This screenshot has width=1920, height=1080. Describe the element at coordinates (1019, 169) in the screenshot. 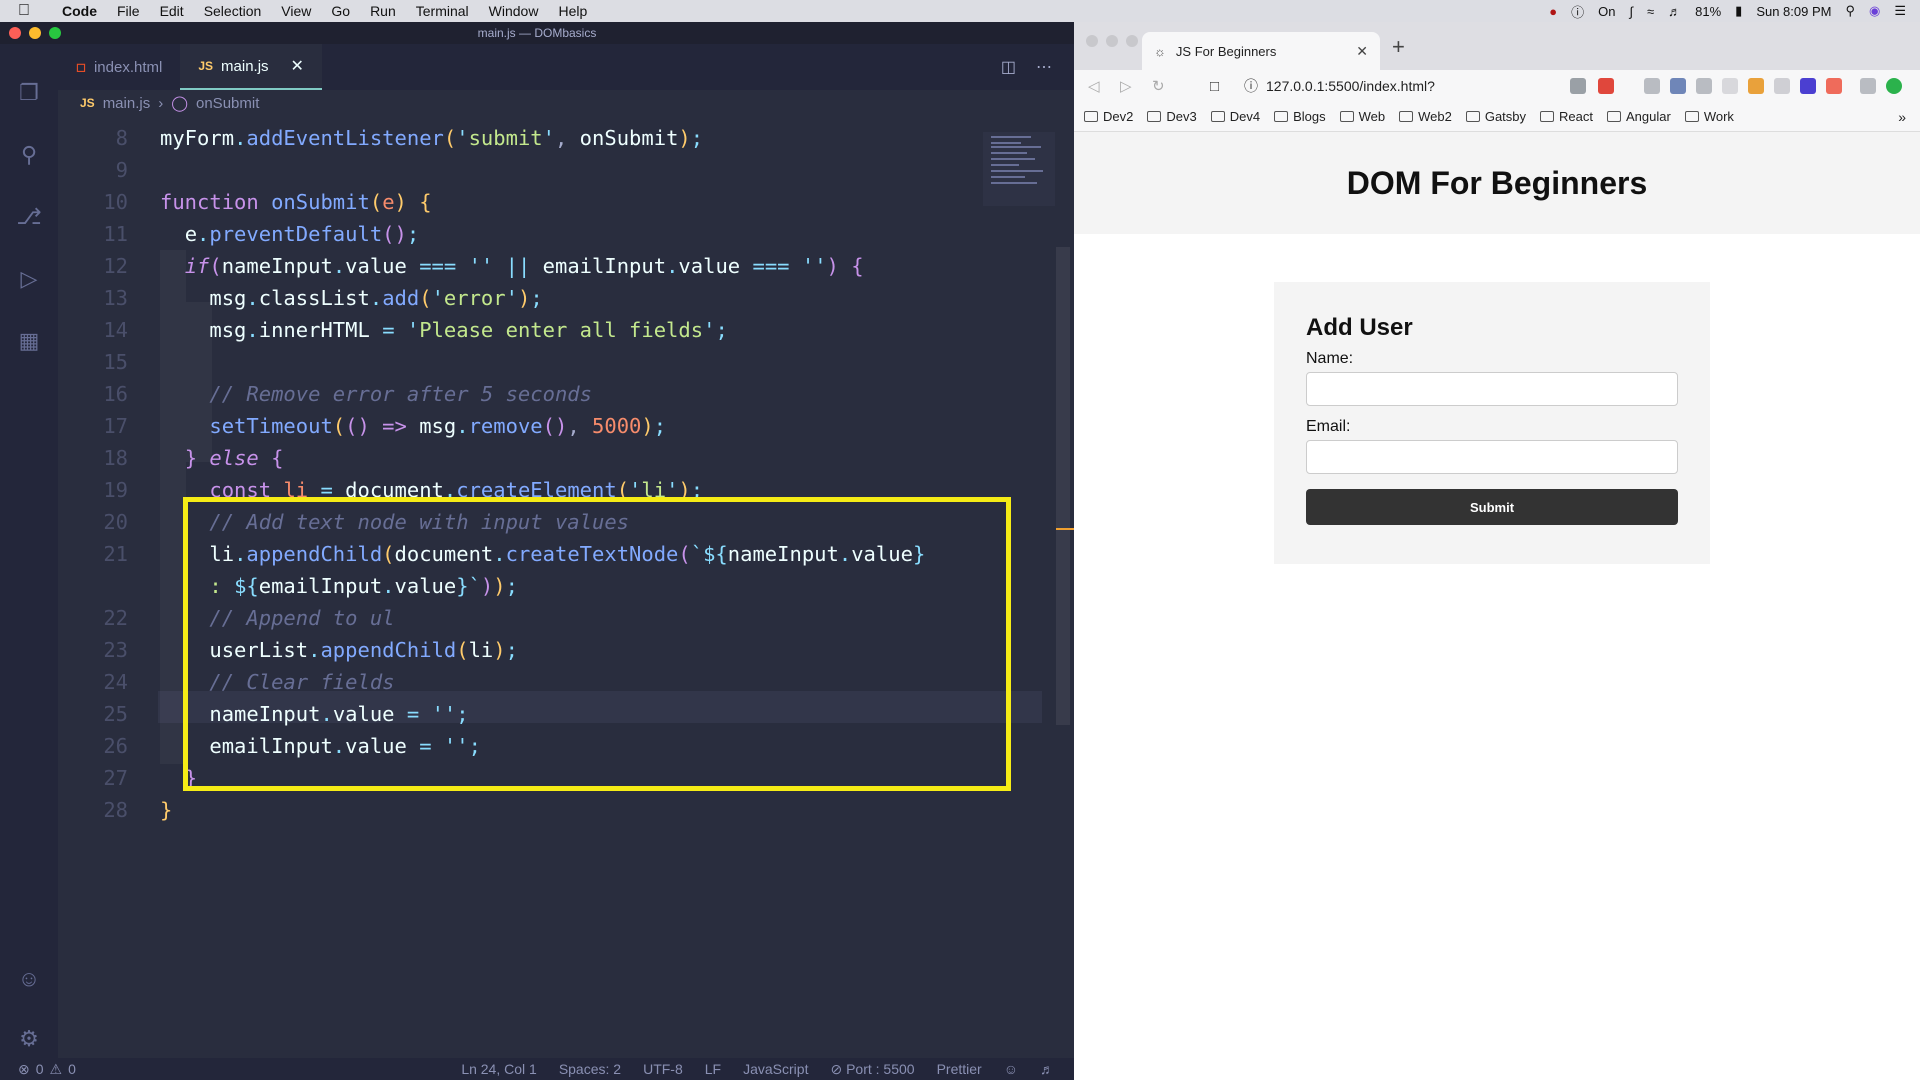

I see `minimap` at that location.